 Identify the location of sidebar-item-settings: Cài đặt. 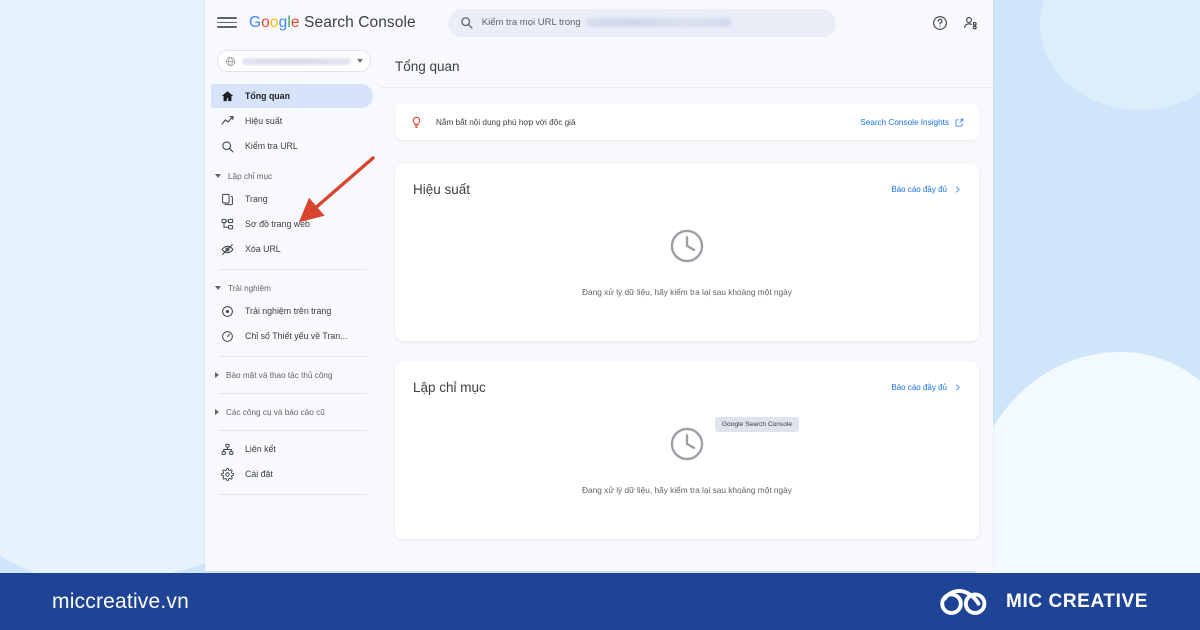
(292, 474).